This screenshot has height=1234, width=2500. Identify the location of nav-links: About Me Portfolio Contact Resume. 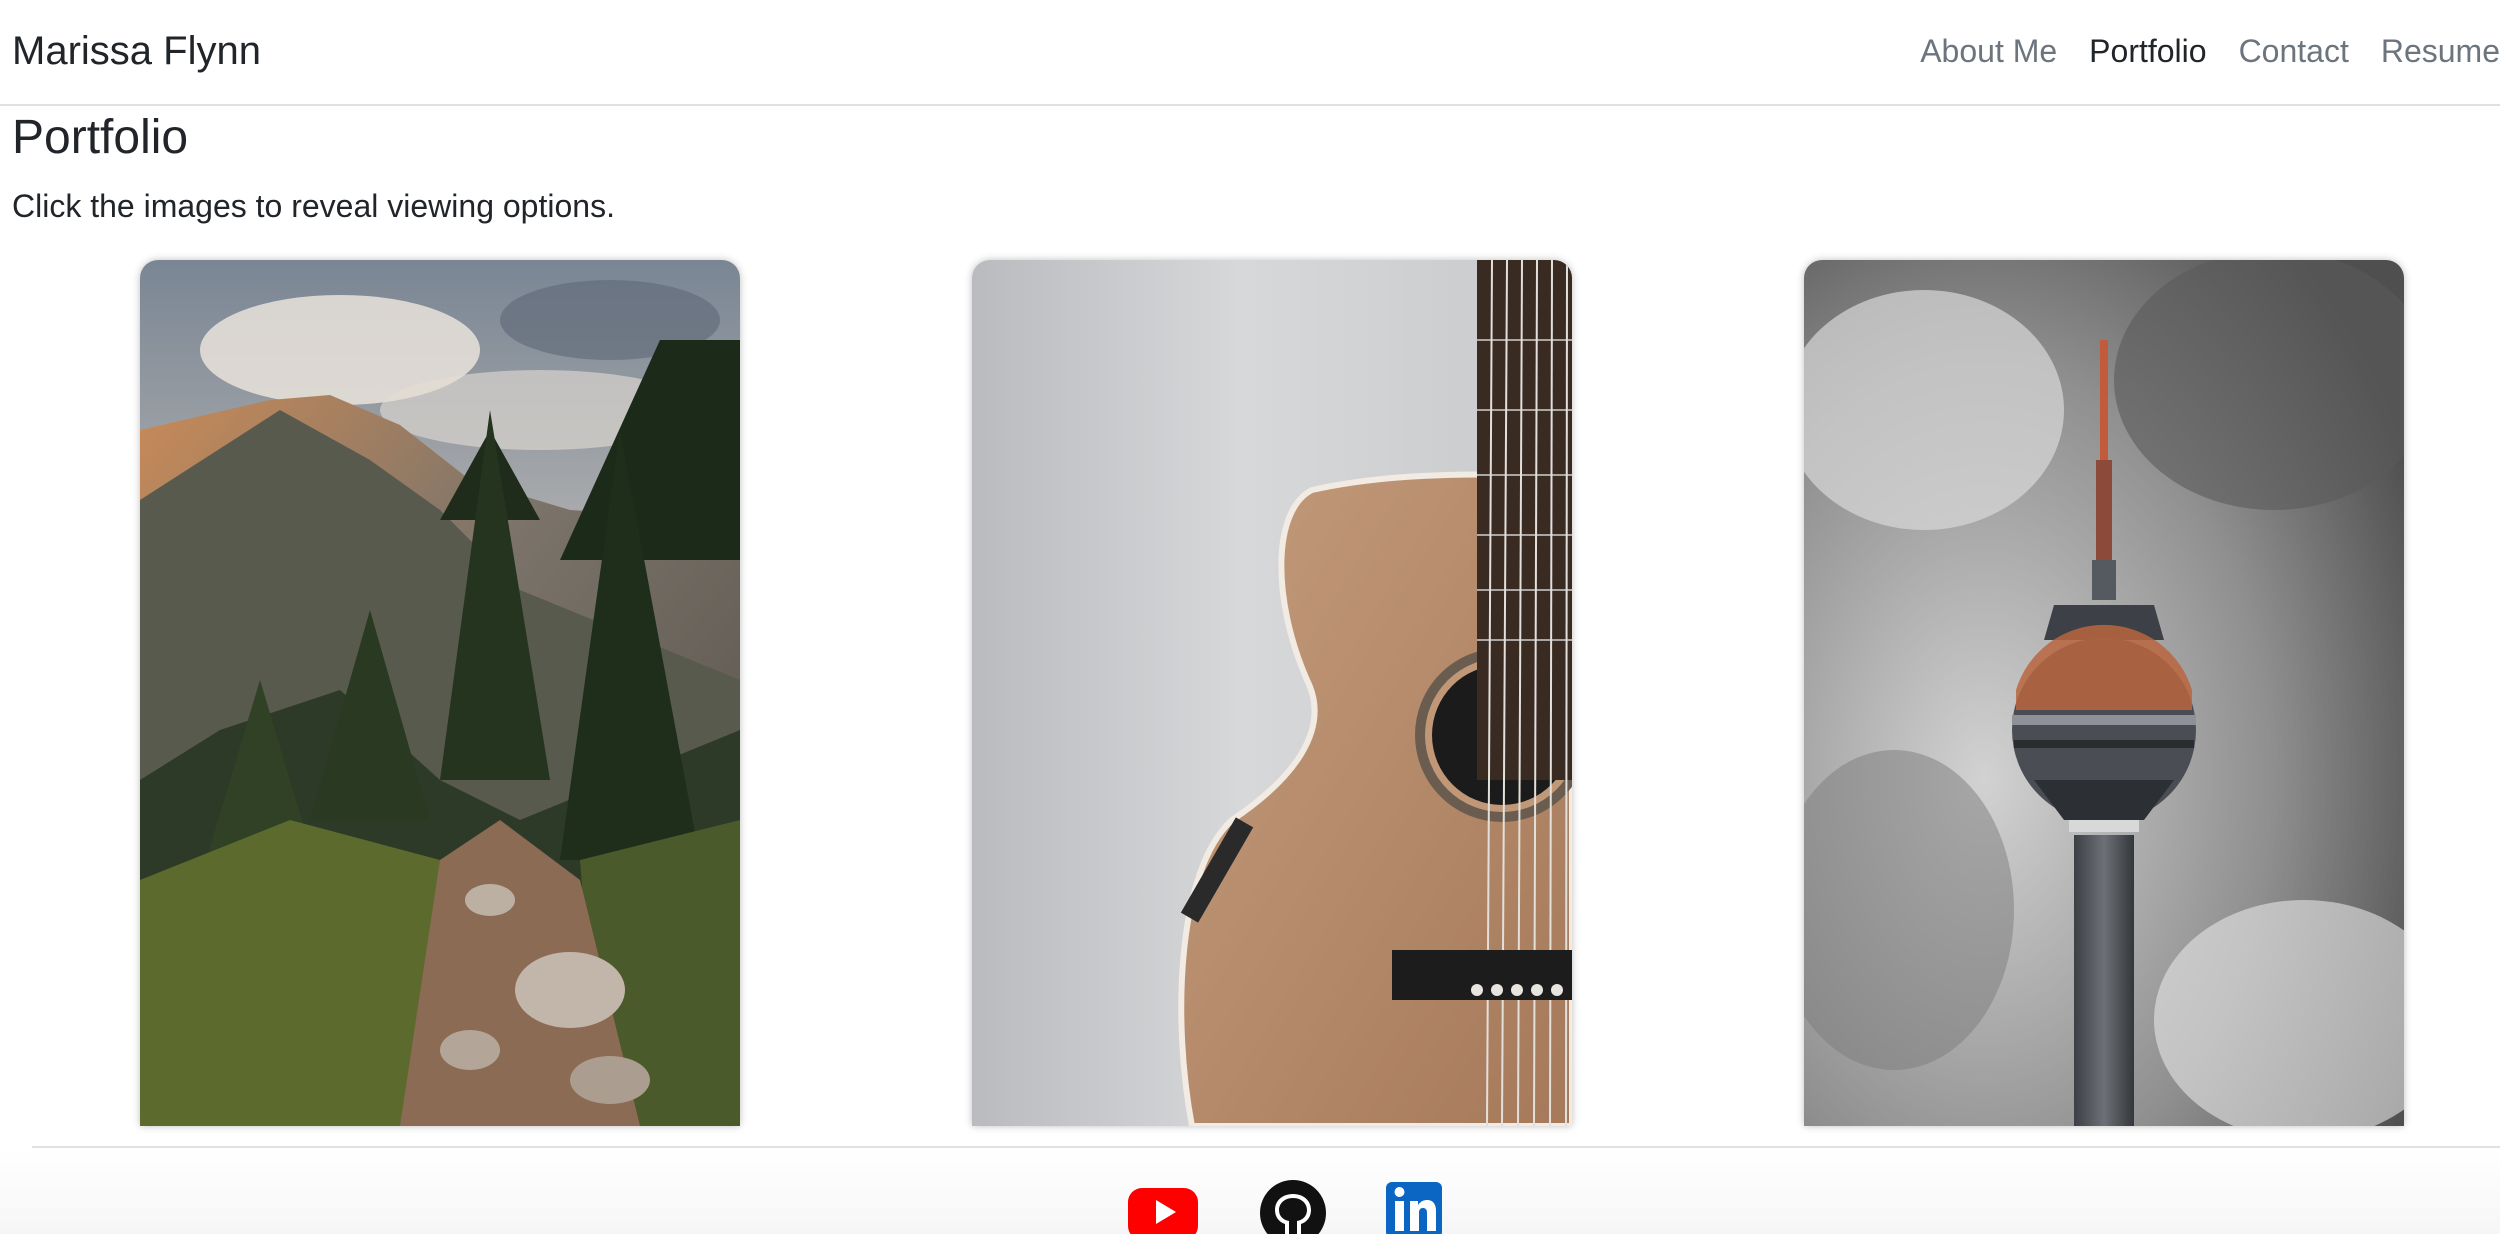
(2194, 51).